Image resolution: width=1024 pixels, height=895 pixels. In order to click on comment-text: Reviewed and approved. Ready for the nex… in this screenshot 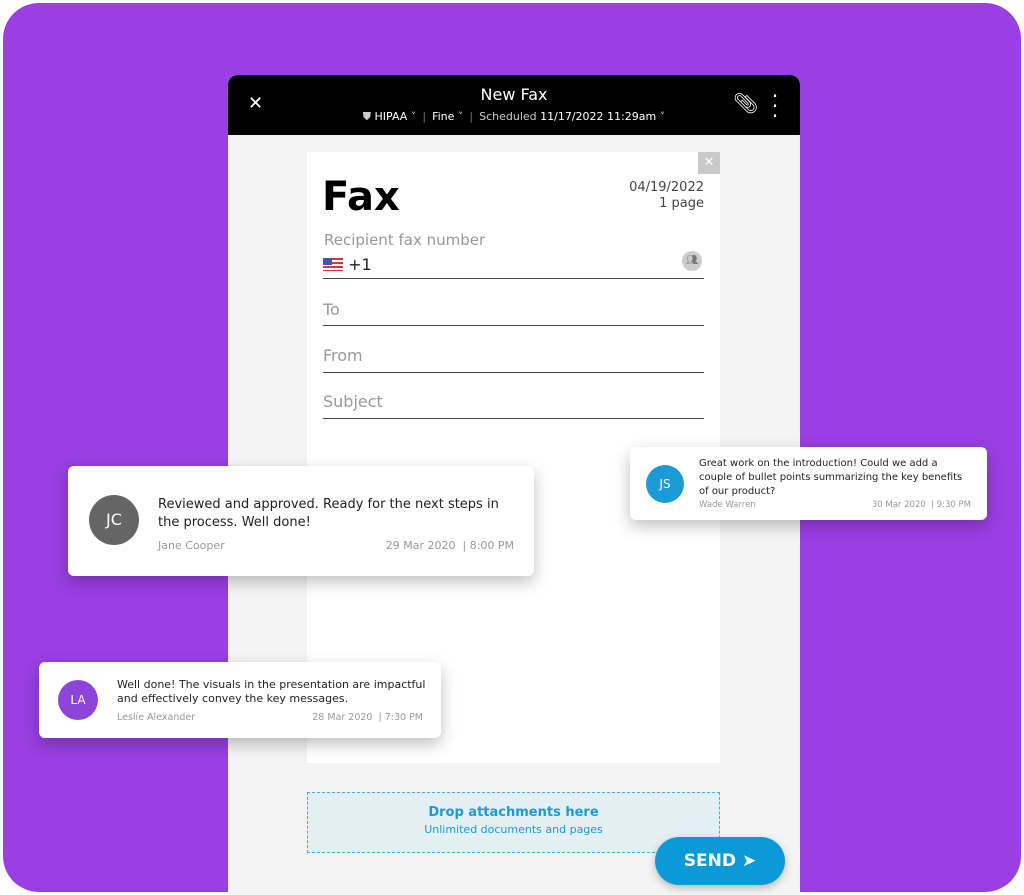, I will do `click(328, 513)`.